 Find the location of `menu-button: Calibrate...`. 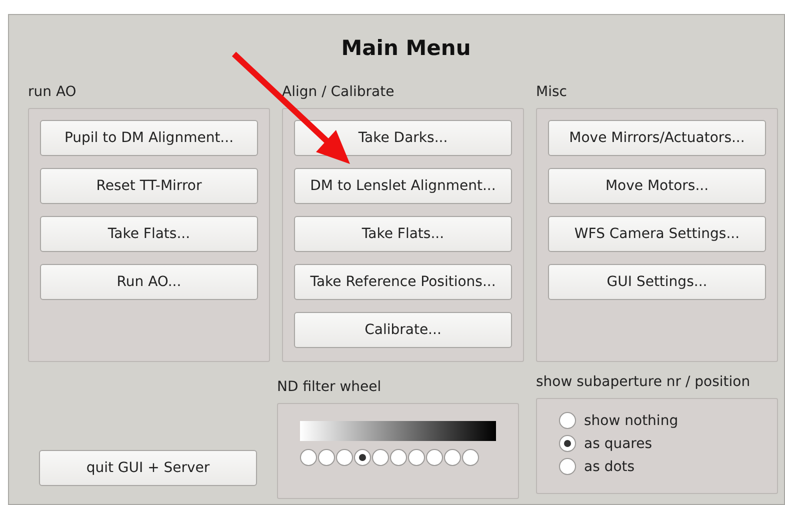

menu-button: Calibrate... is located at coordinates (403, 330).